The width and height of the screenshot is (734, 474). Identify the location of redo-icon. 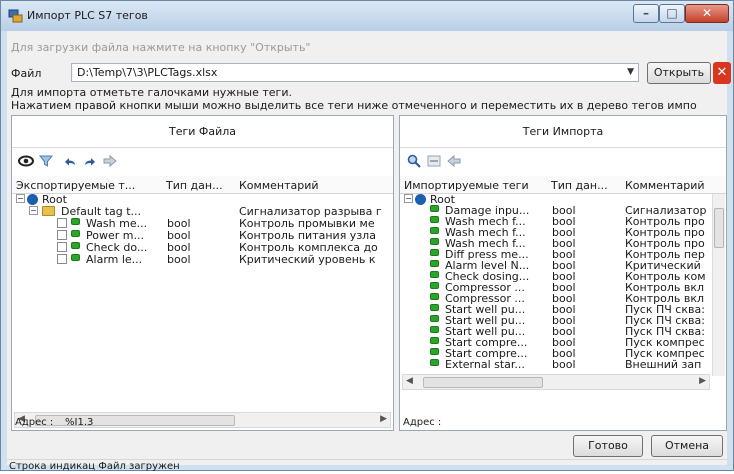
(90, 161).